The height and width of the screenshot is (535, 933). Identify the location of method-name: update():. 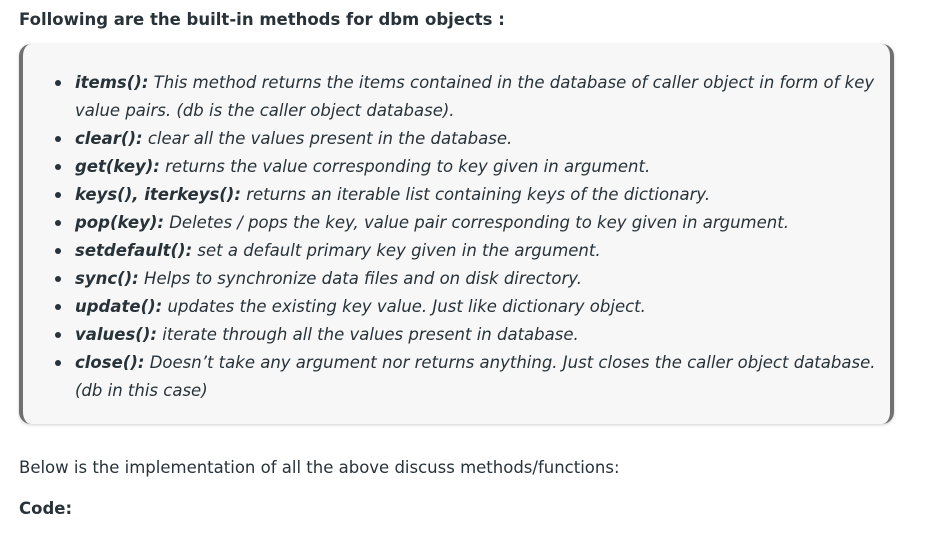
(119, 306).